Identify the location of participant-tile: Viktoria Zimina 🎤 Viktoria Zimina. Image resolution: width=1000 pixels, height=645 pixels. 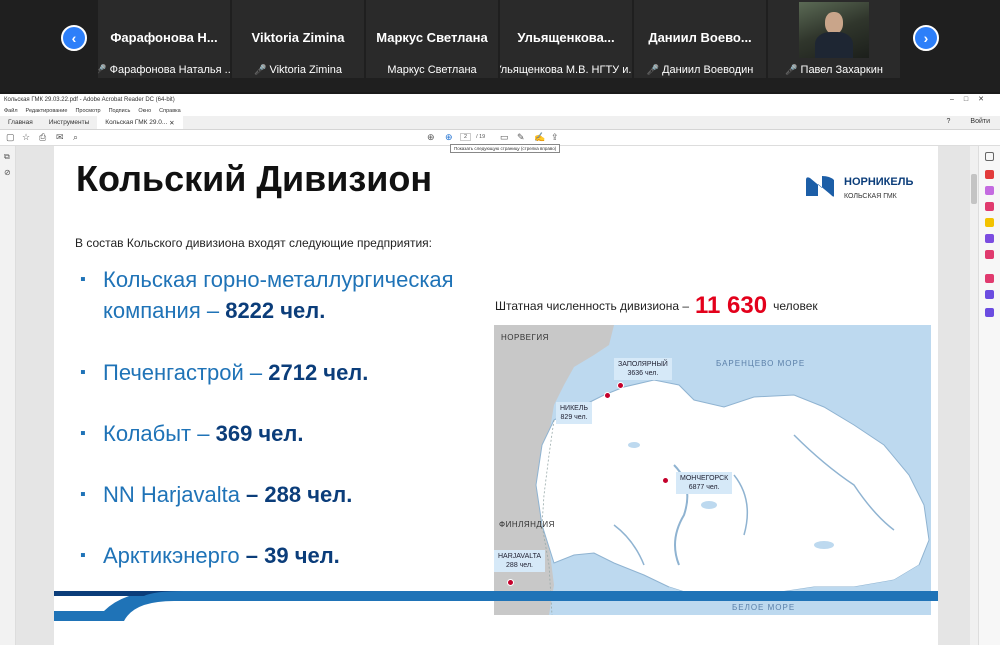
(298, 39).